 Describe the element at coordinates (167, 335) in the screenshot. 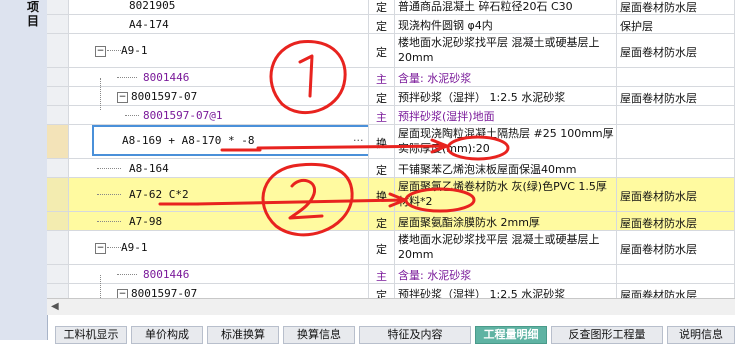

I see `tab-unit-price: 单价构成` at that location.